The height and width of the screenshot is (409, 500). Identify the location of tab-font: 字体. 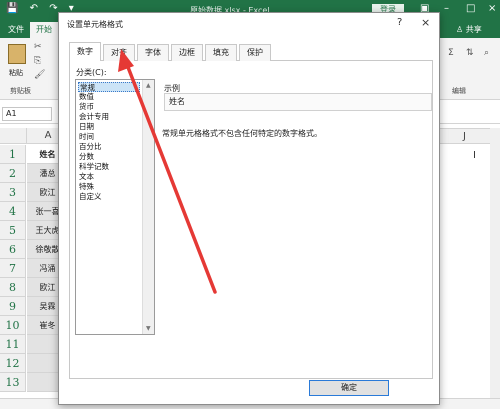
(153, 52).